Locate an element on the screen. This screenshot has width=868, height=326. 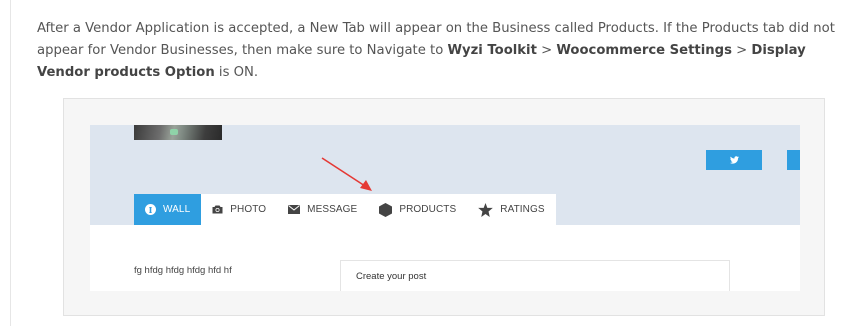
tab-photo: PHOTO is located at coordinates (239, 209).